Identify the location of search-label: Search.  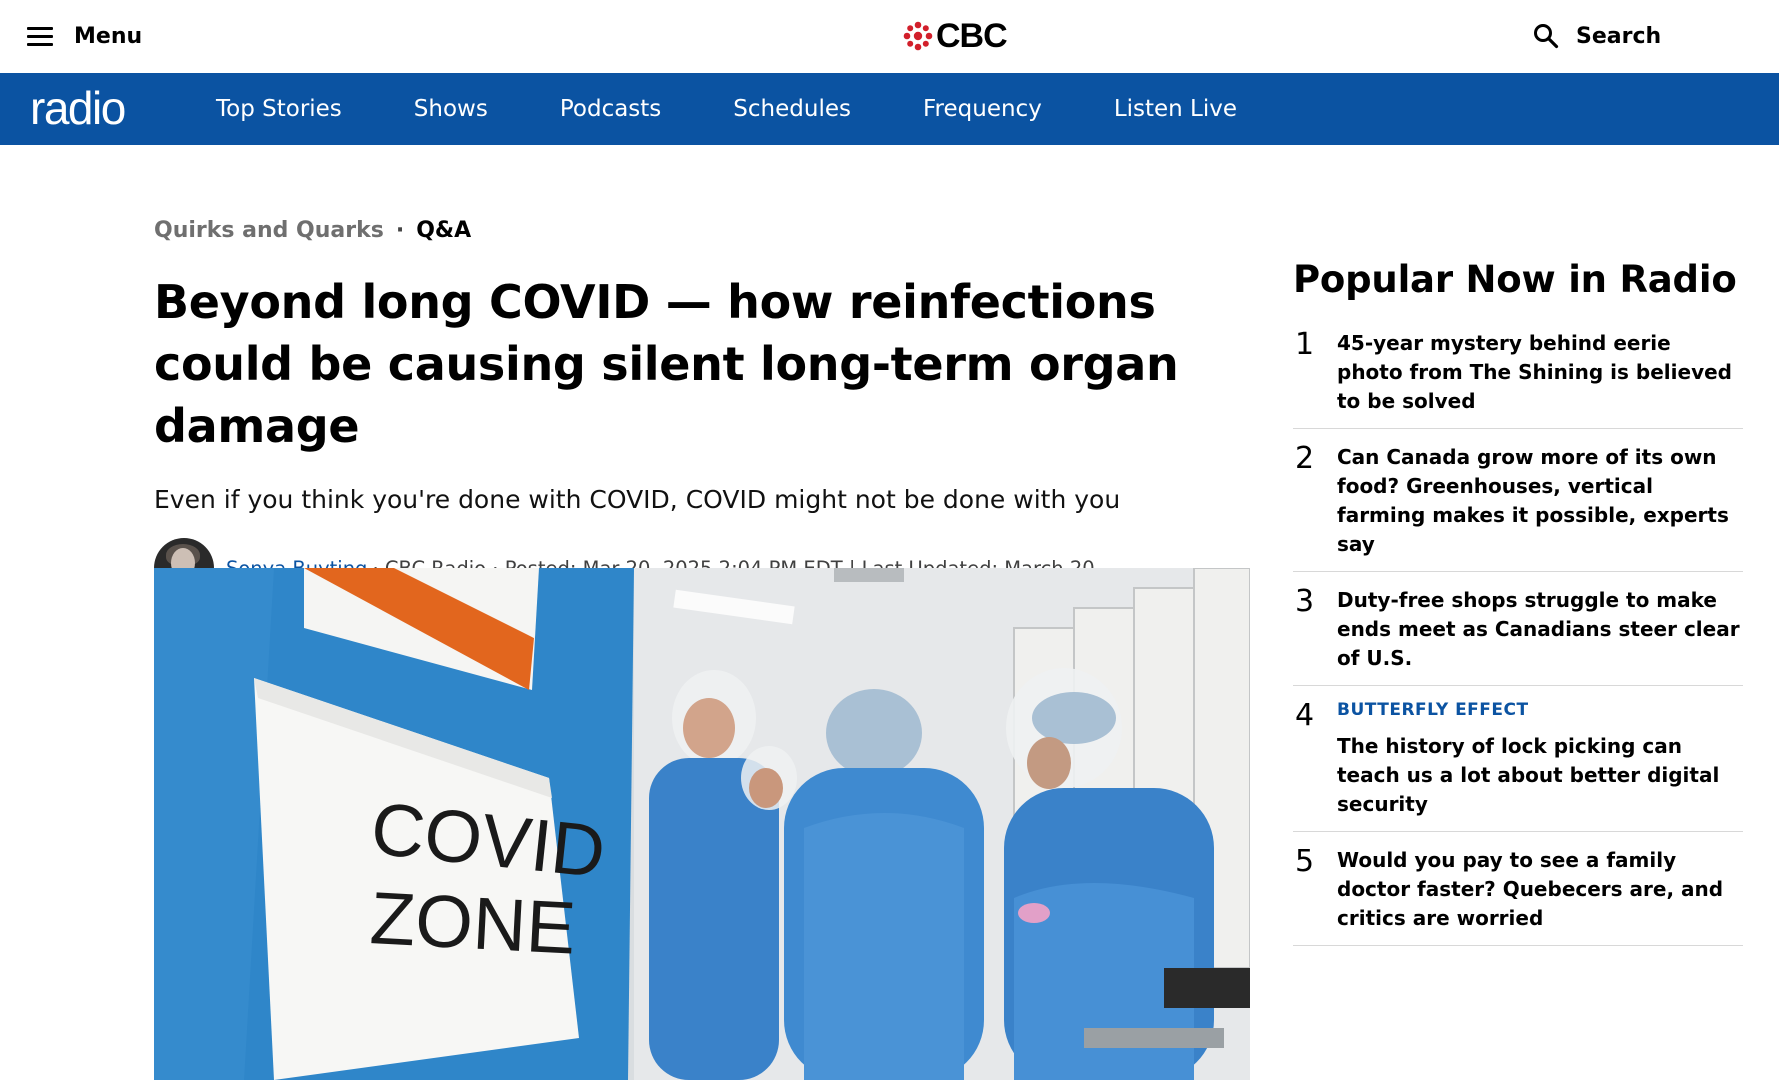
(1619, 36).